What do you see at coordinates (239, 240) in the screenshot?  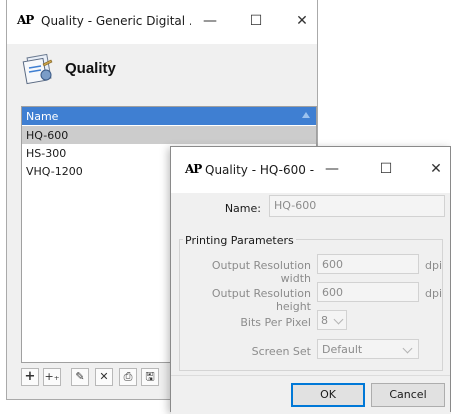 I see `group-title: Printing Parameters` at bounding box center [239, 240].